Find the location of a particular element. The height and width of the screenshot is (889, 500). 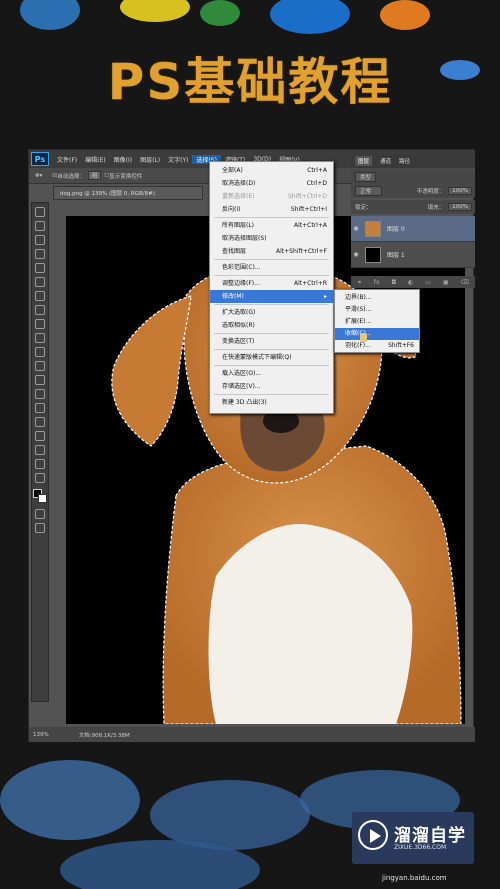

layer-row: ◉ 图层 0 is located at coordinates (413, 229).